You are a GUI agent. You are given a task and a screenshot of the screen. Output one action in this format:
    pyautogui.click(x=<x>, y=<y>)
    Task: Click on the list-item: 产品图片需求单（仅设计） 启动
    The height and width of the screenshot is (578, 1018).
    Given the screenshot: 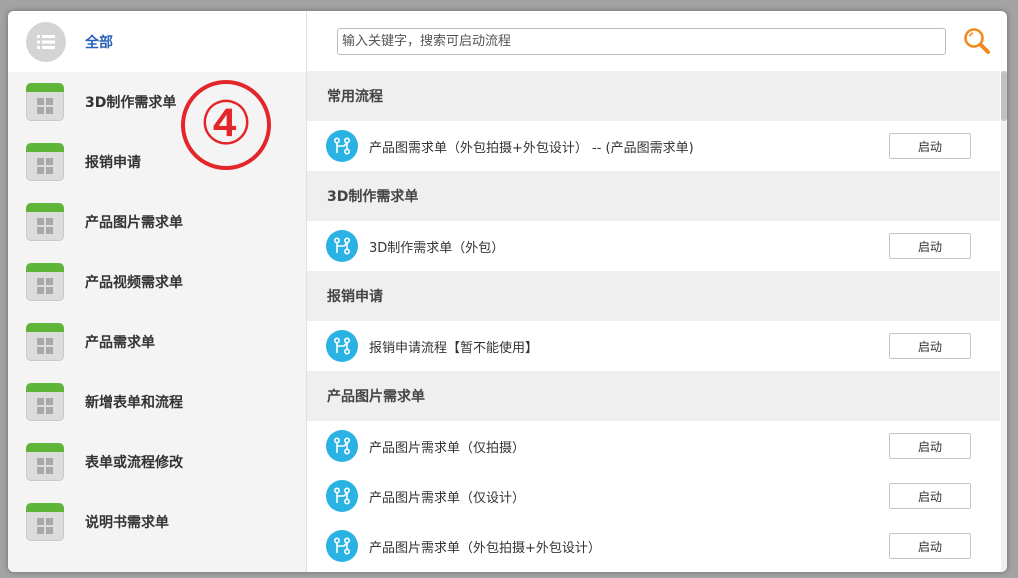 What is the action you would take?
    pyautogui.click(x=653, y=496)
    